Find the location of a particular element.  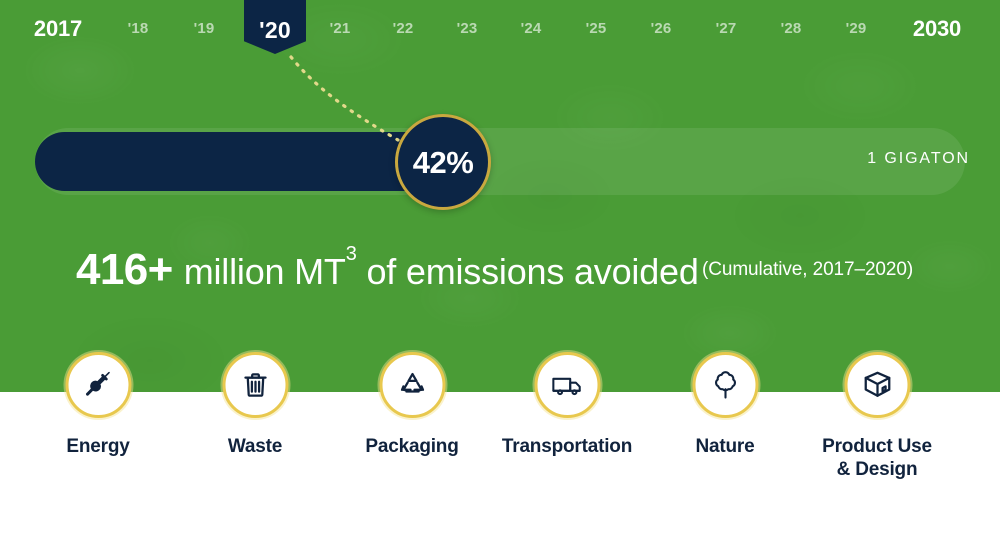

timeline-tick-23: '23 is located at coordinates (467, 28).